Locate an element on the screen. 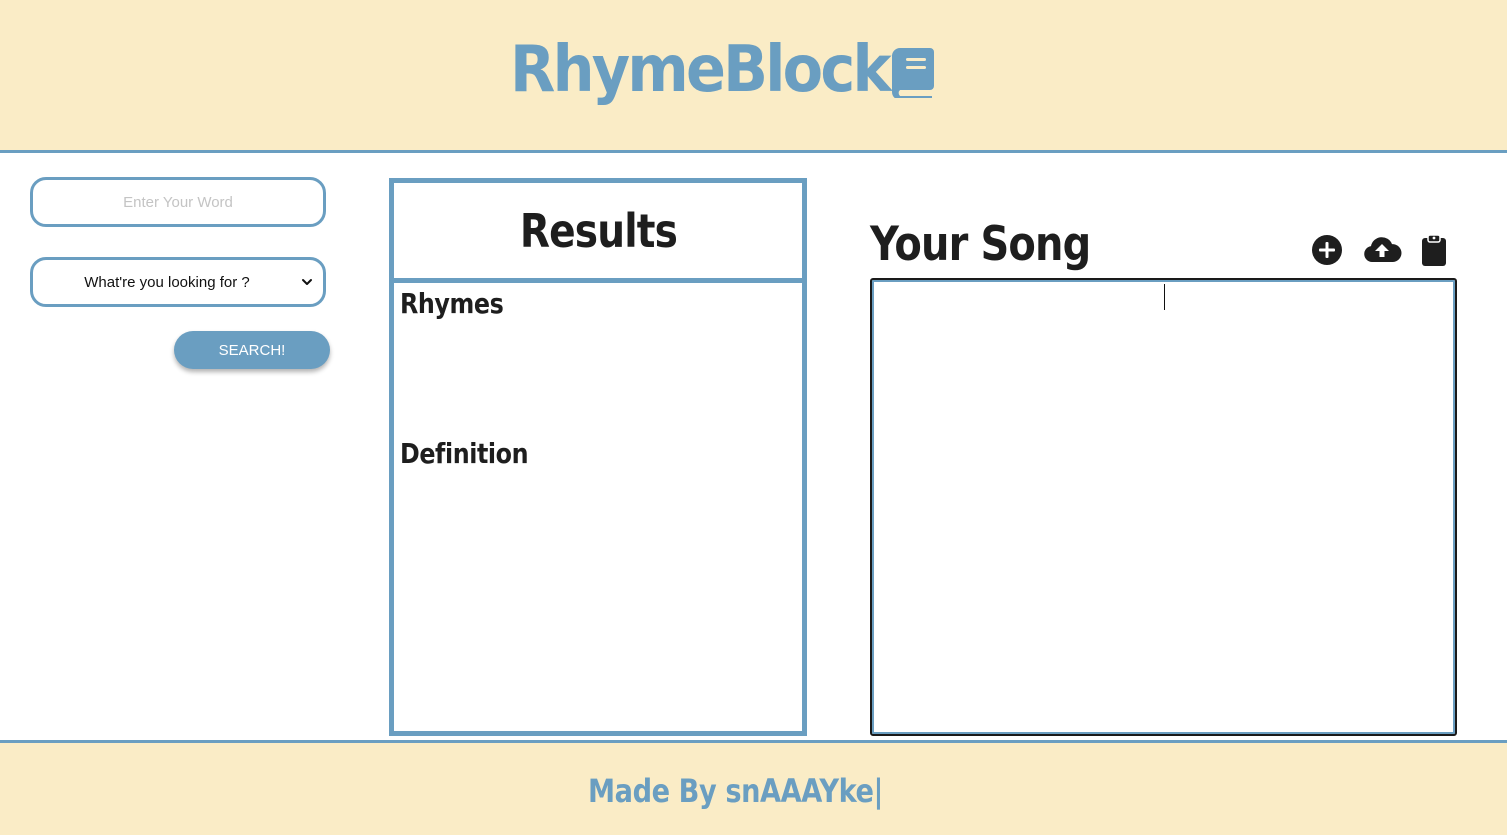  clipboard-icon is located at coordinates (1434, 250).